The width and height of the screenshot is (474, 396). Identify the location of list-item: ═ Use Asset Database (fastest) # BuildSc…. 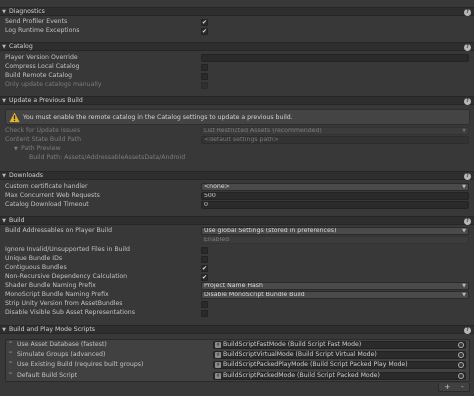
(237, 345).